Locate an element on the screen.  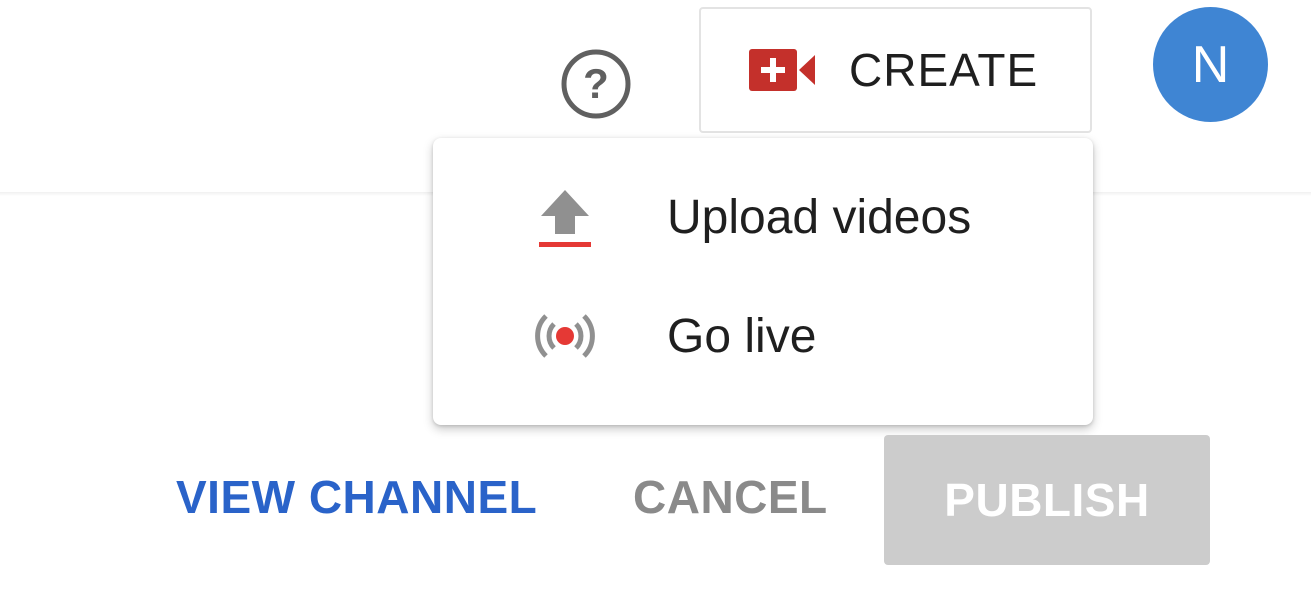
view-channel-button: VIEW CHANNEL is located at coordinates (356, 497).